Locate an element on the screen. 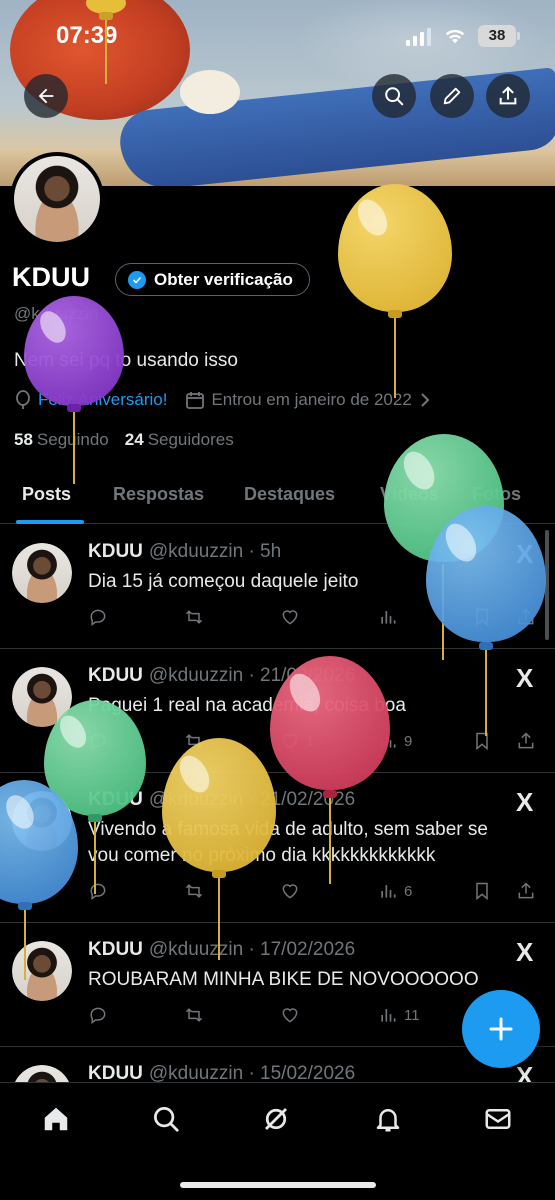 The width and height of the screenshot is (555, 1200). compose-post-button is located at coordinates (501, 1029).